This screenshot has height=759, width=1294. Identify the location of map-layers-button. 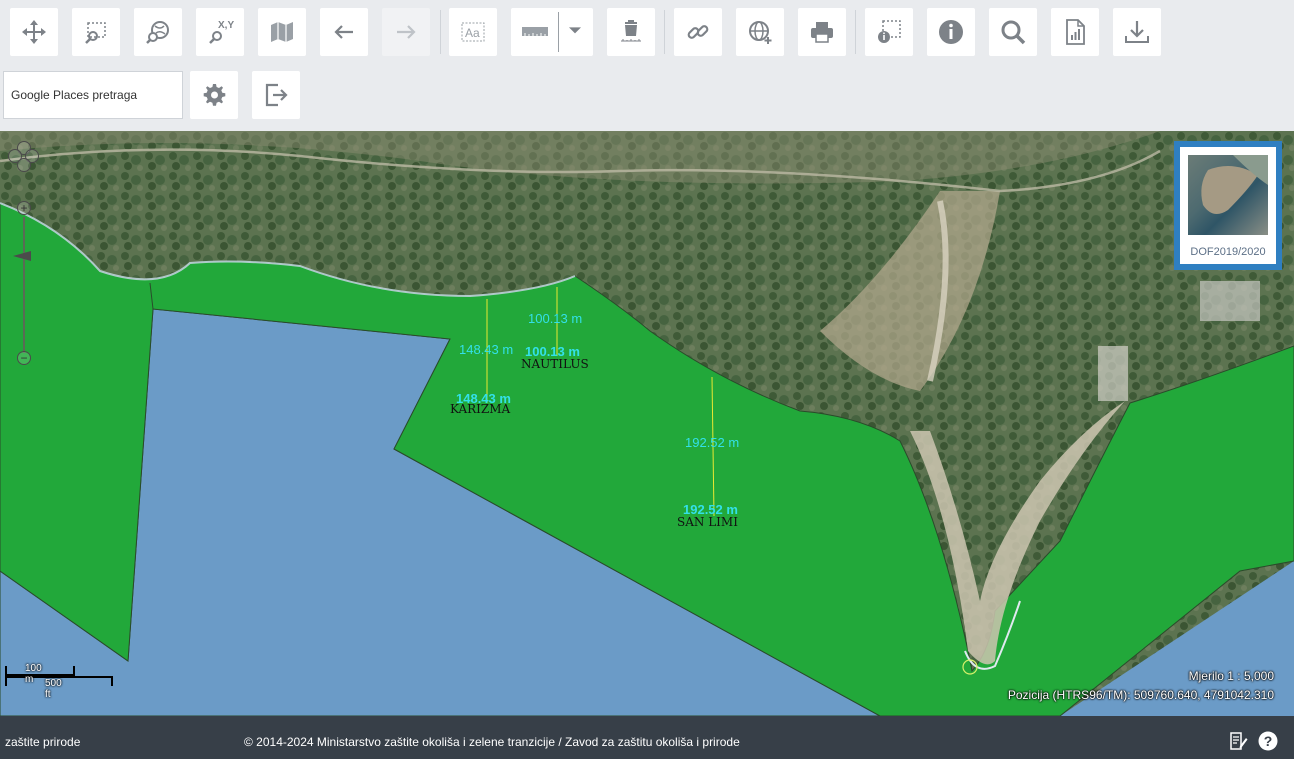
(282, 32).